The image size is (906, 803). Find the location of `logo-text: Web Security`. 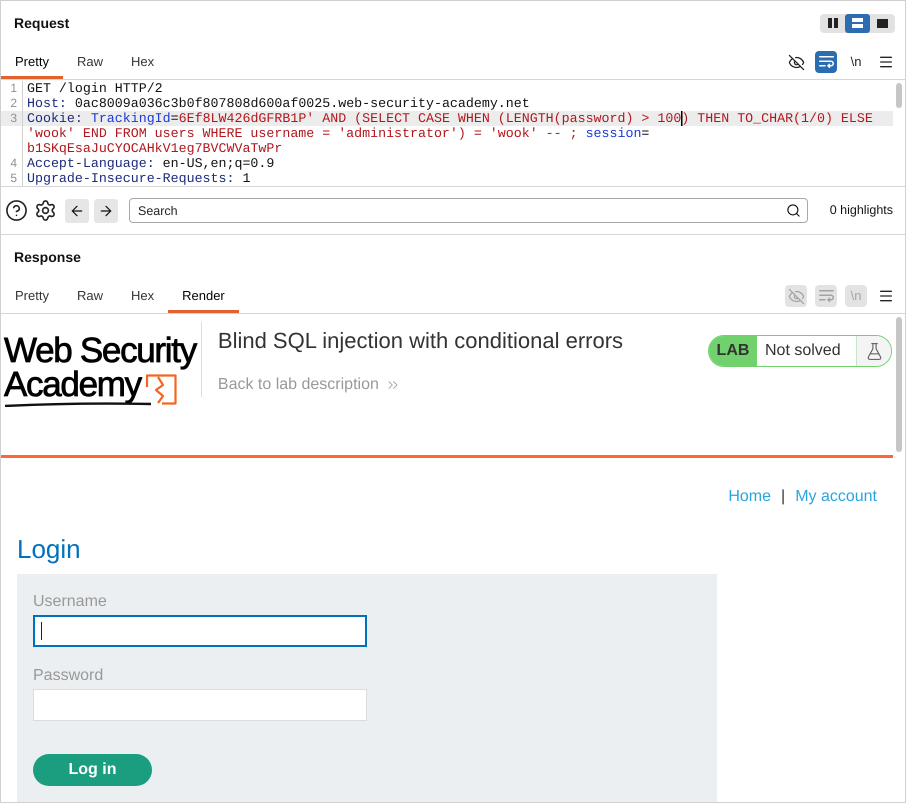

logo-text: Web Security is located at coordinates (100, 351).